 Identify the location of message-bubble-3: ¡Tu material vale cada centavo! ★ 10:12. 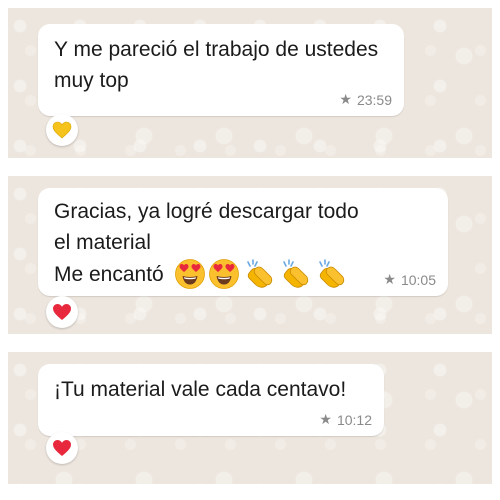
(211, 400).